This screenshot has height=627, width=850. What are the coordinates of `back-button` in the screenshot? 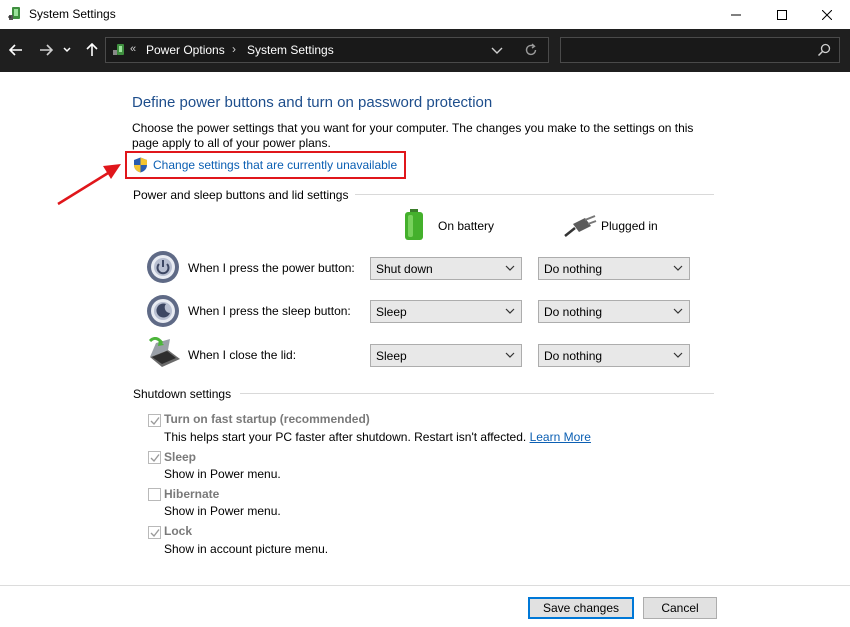 It's located at (16, 50).